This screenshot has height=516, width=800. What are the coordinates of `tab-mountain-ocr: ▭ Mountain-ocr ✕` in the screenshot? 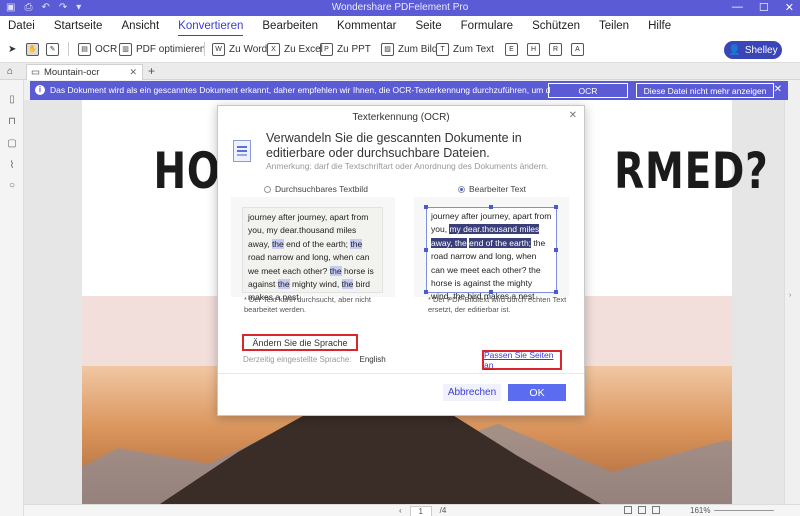 It's located at (84, 72).